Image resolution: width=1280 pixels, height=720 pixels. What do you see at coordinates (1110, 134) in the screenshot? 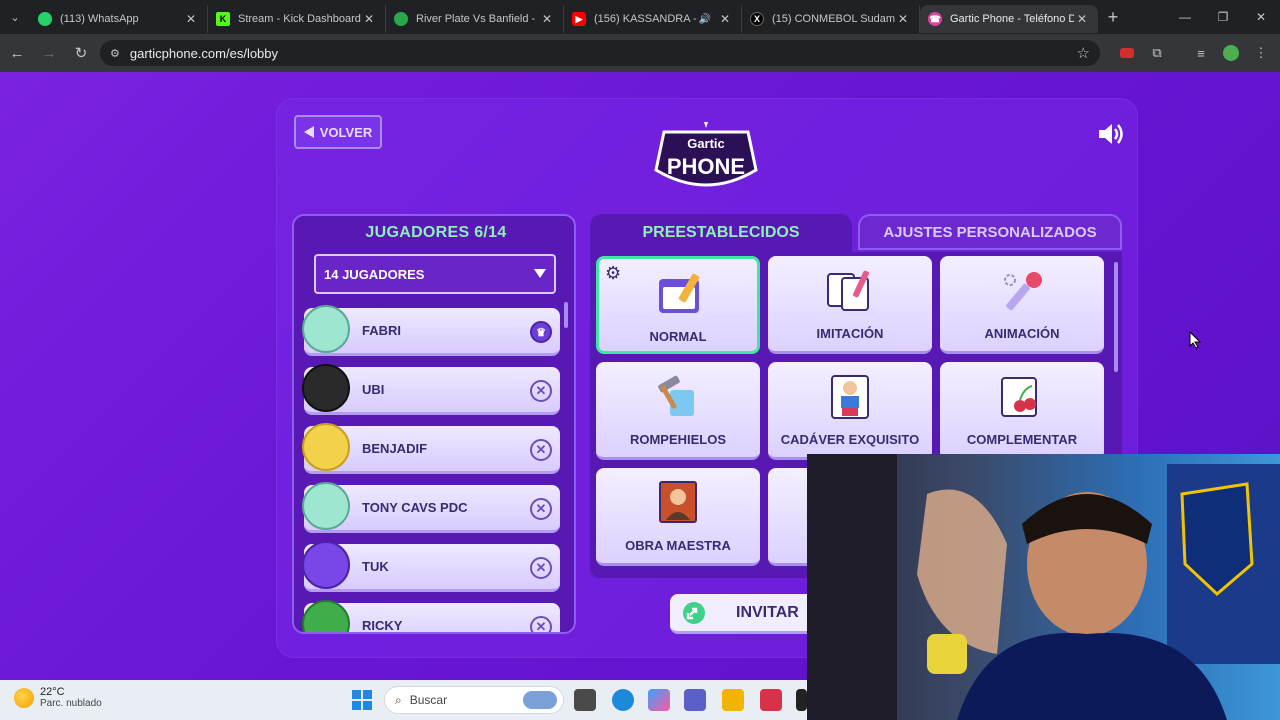
I see `speaker-icon` at bounding box center [1110, 134].